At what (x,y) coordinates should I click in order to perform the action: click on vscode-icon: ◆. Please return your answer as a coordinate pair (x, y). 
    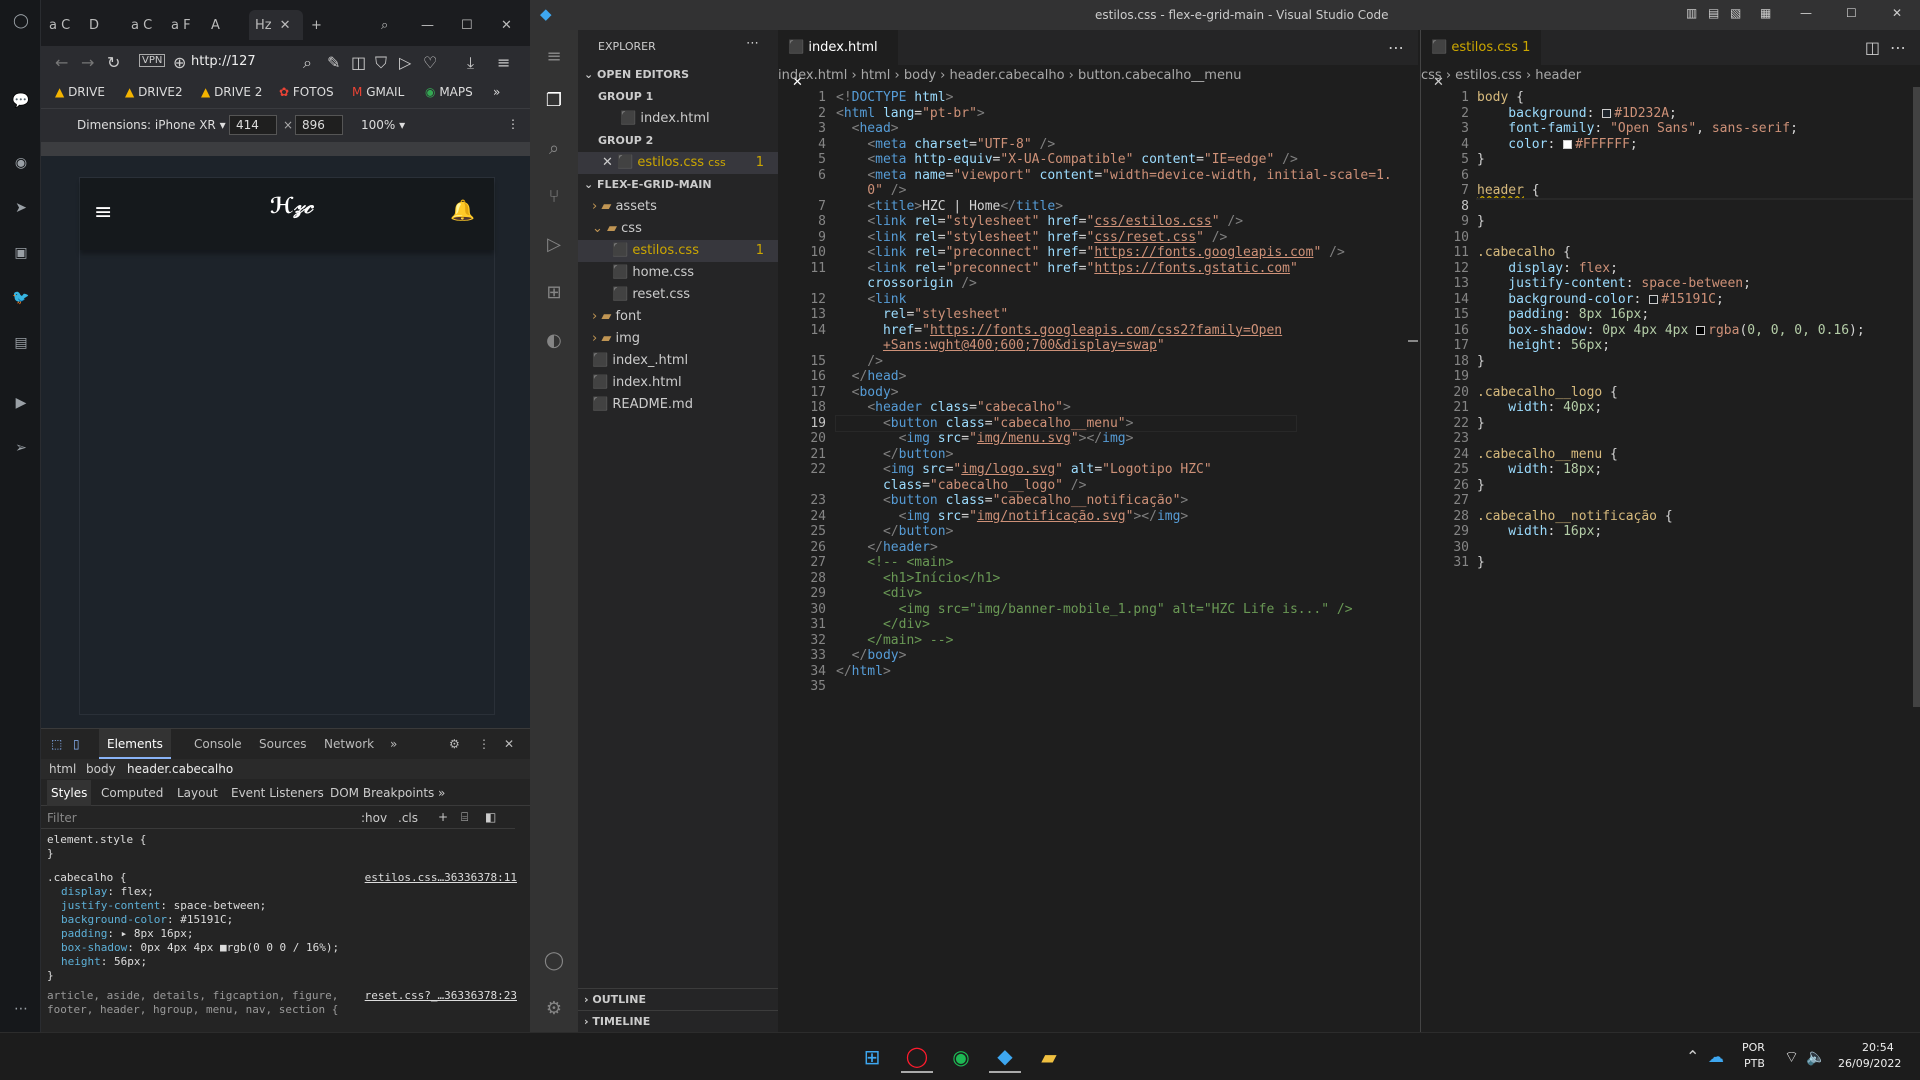
    Looking at the image, I should click on (1005, 1057).